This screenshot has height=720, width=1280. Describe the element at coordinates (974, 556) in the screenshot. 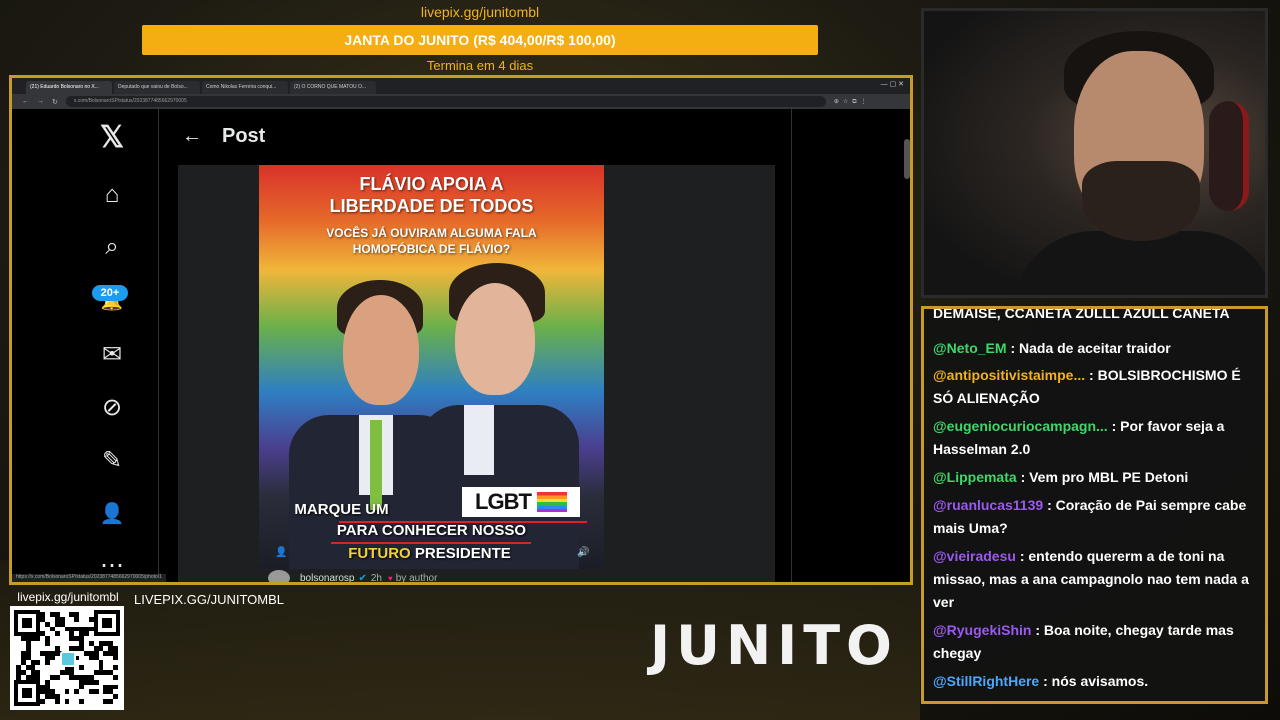

I see `chat-username: @vieiradesu` at that location.